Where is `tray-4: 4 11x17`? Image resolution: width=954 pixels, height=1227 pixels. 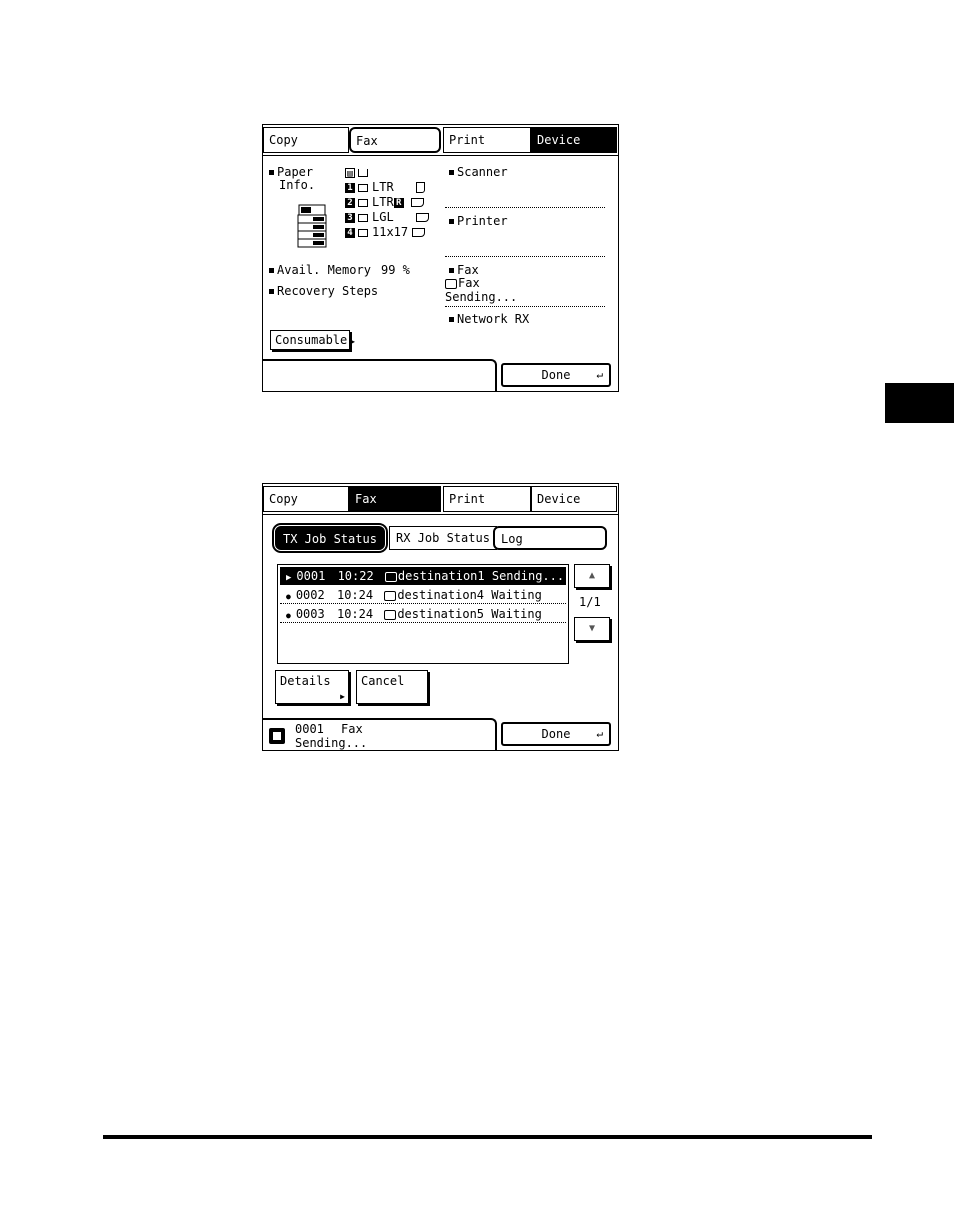 tray-4: 4 11x17 is located at coordinates (385, 232).